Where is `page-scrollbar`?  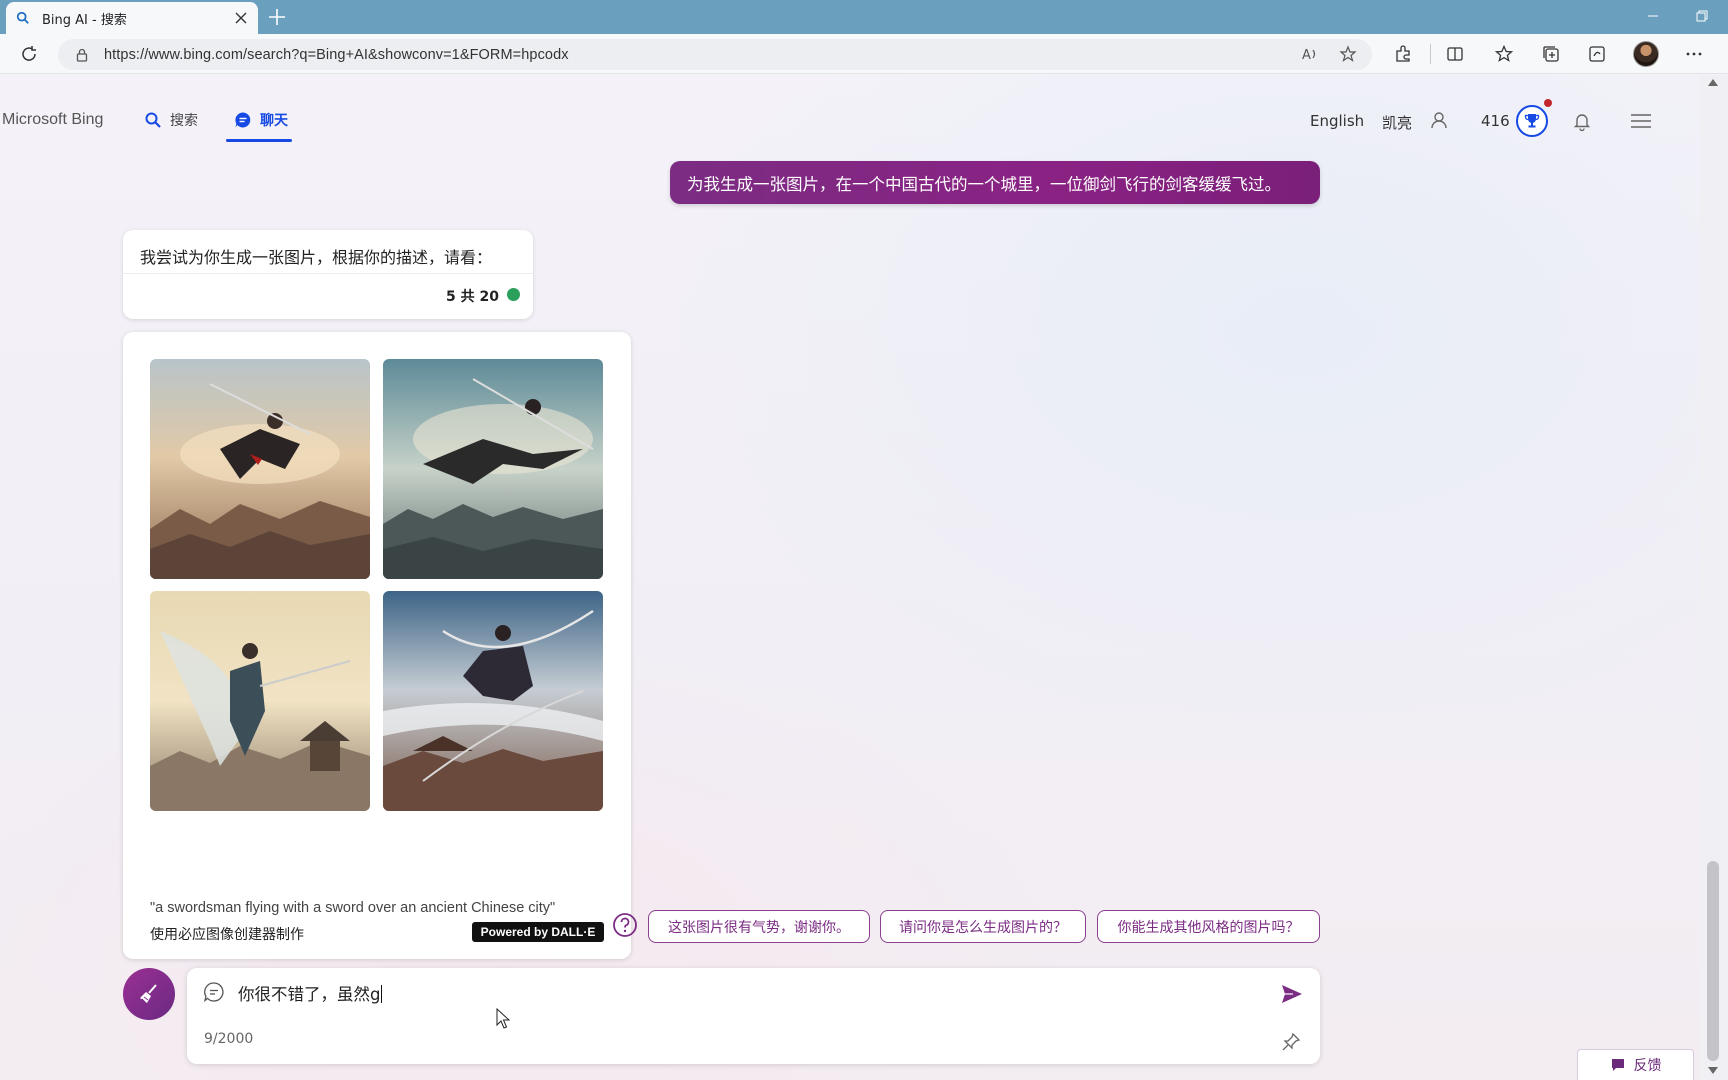
page-scrollbar is located at coordinates (1714, 577).